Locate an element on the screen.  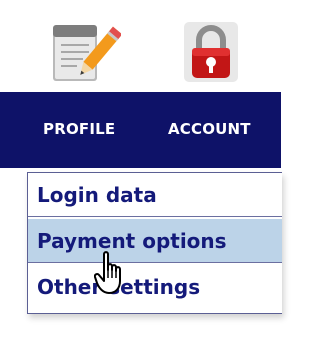
tab-profile: PROFILE is located at coordinates (79, 129).